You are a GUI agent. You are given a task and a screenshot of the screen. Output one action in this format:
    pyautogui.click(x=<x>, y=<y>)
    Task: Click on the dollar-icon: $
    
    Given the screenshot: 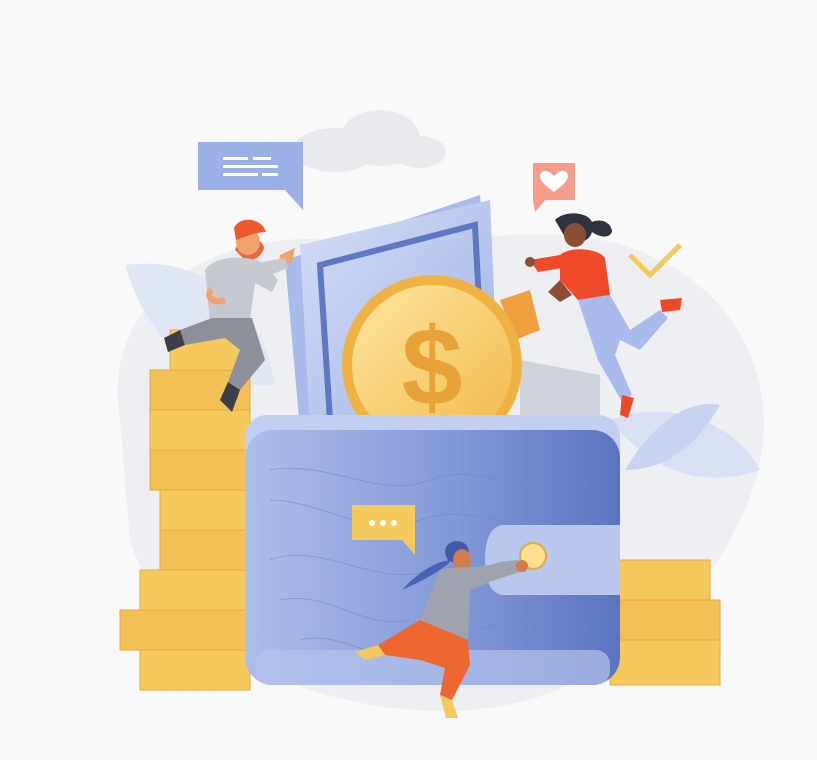 What is the action you would take?
    pyautogui.click(x=431, y=367)
    